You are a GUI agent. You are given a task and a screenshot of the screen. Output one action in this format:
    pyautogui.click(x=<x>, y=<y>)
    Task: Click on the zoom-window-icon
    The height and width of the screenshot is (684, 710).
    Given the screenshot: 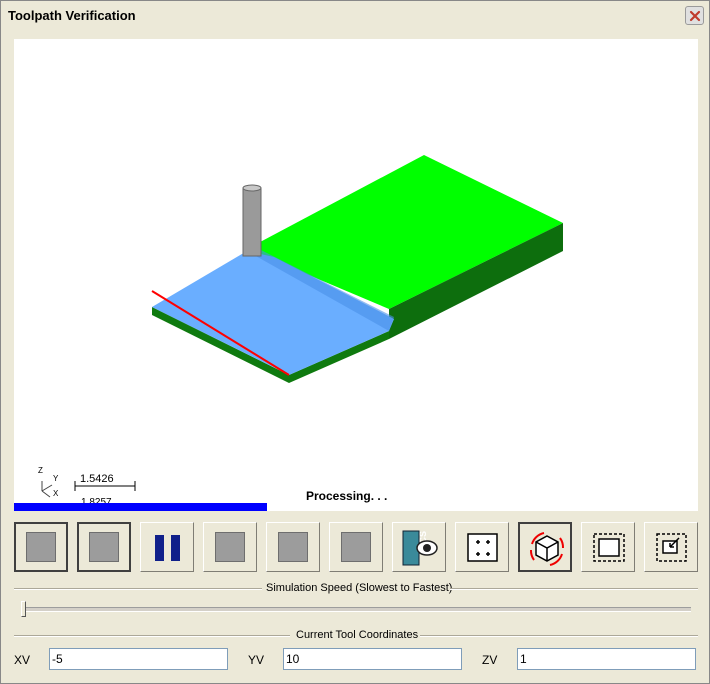 What is the action you would take?
    pyautogui.click(x=609, y=547)
    